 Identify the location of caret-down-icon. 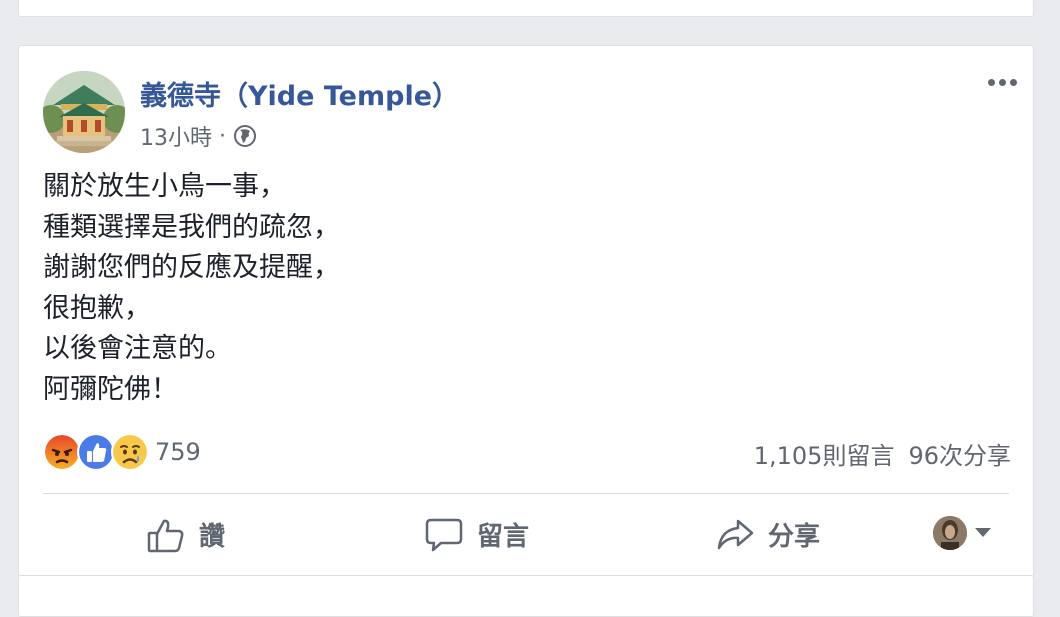
(983, 532).